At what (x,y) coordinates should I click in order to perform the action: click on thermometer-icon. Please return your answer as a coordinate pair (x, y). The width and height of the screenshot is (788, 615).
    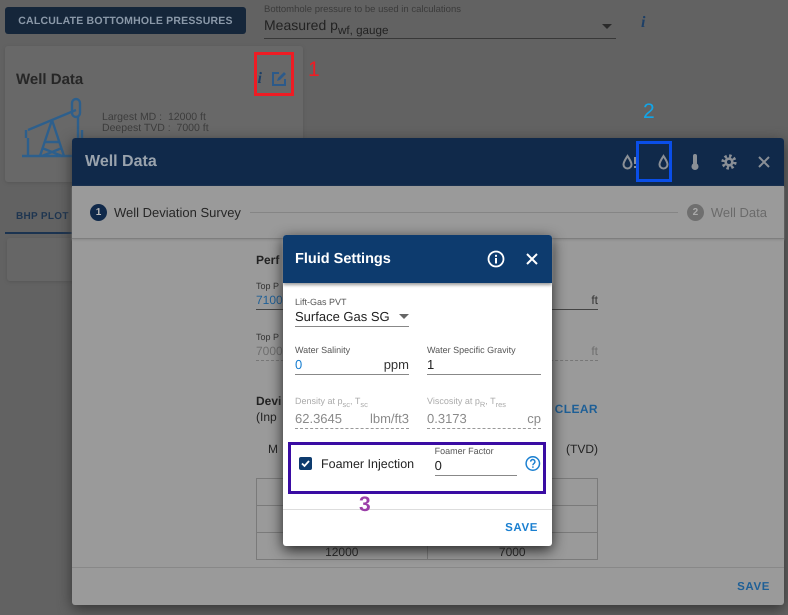
    Looking at the image, I should click on (695, 162).